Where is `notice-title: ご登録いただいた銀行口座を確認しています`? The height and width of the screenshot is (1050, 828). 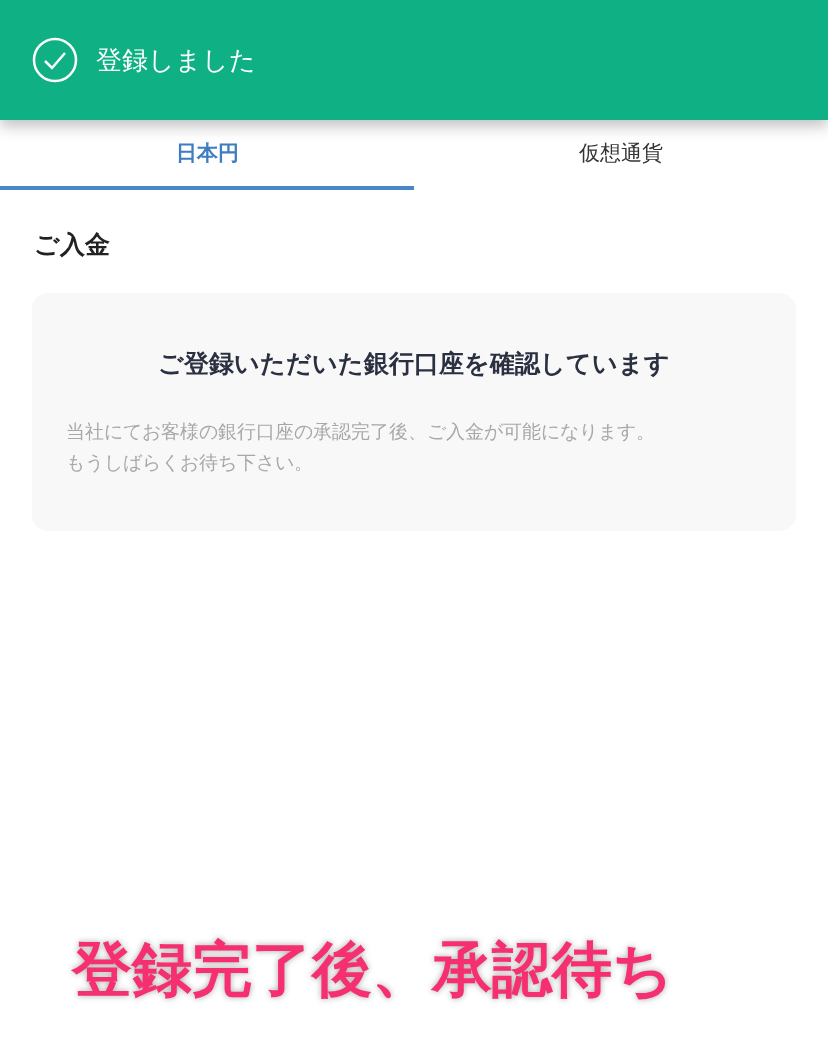 notice-title: ご登録いただいた銀行口座を確認しています is located at coordinates (414, 364).